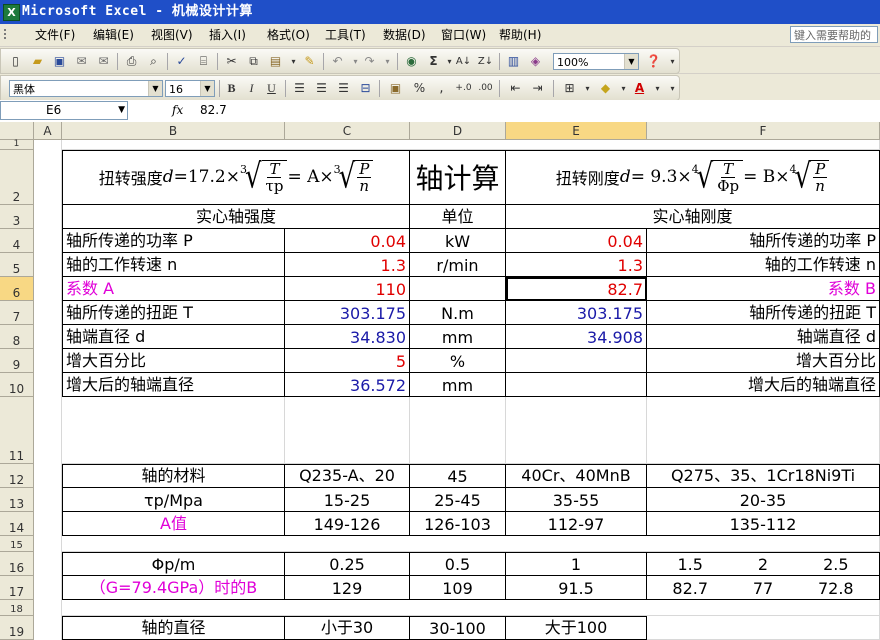 This screenshot has height=640, width=880. Describe the element at coordinates (309, 61) in the screenshot. I see `format-painter-icon: ✎` at that location.